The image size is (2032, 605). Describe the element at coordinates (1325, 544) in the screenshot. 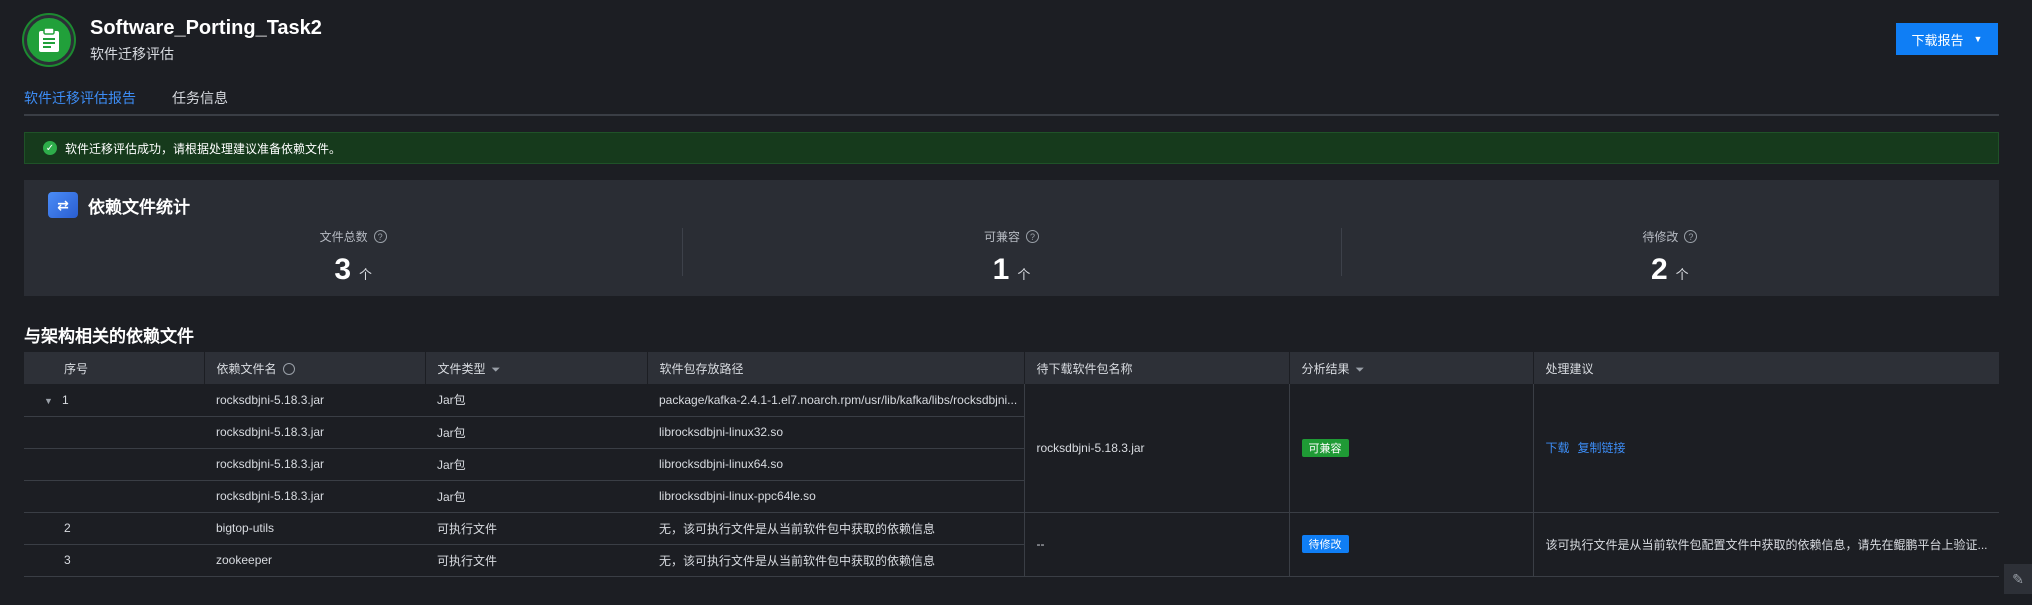

I see `status-badge: 待修改` at that location.